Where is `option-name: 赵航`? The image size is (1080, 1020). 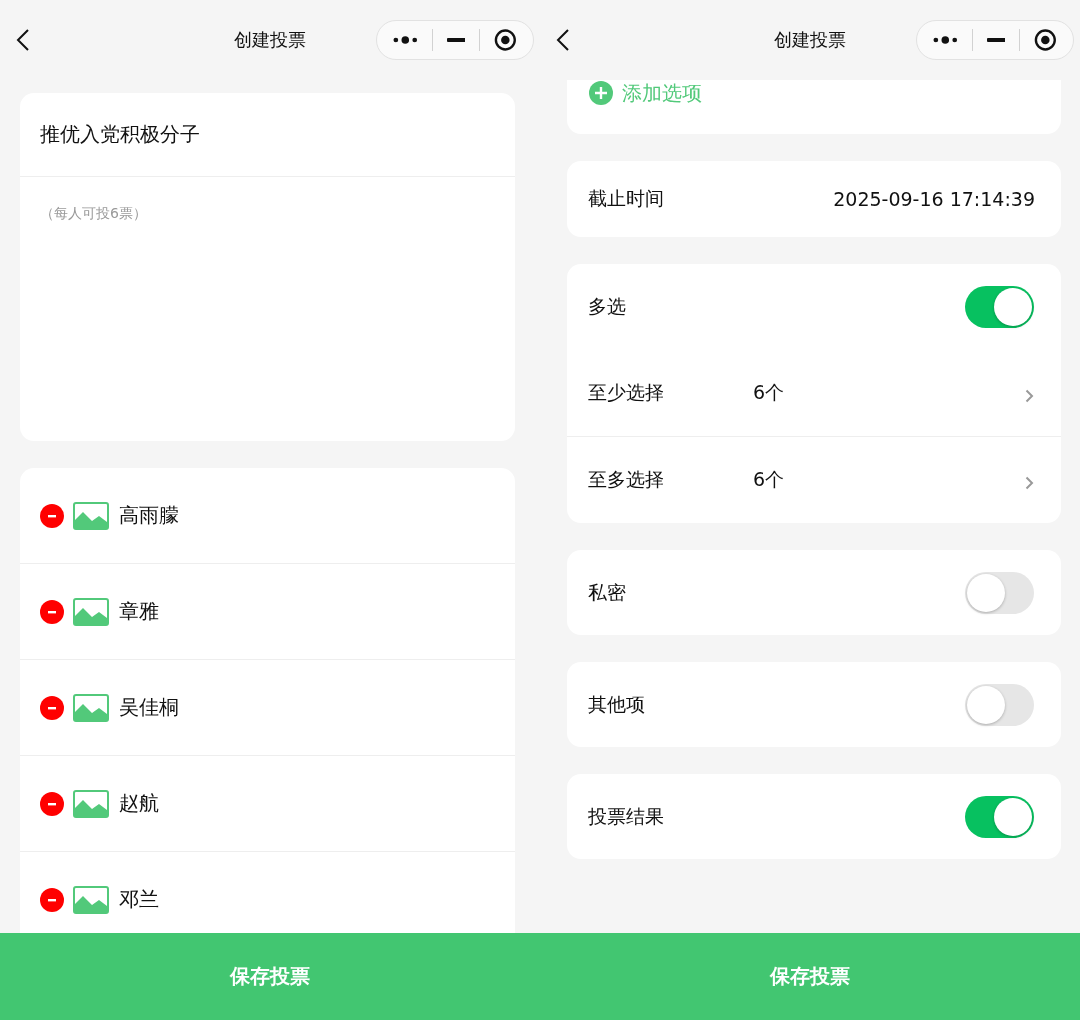
option-name: 赵航 is located at coordinates (139, 803).